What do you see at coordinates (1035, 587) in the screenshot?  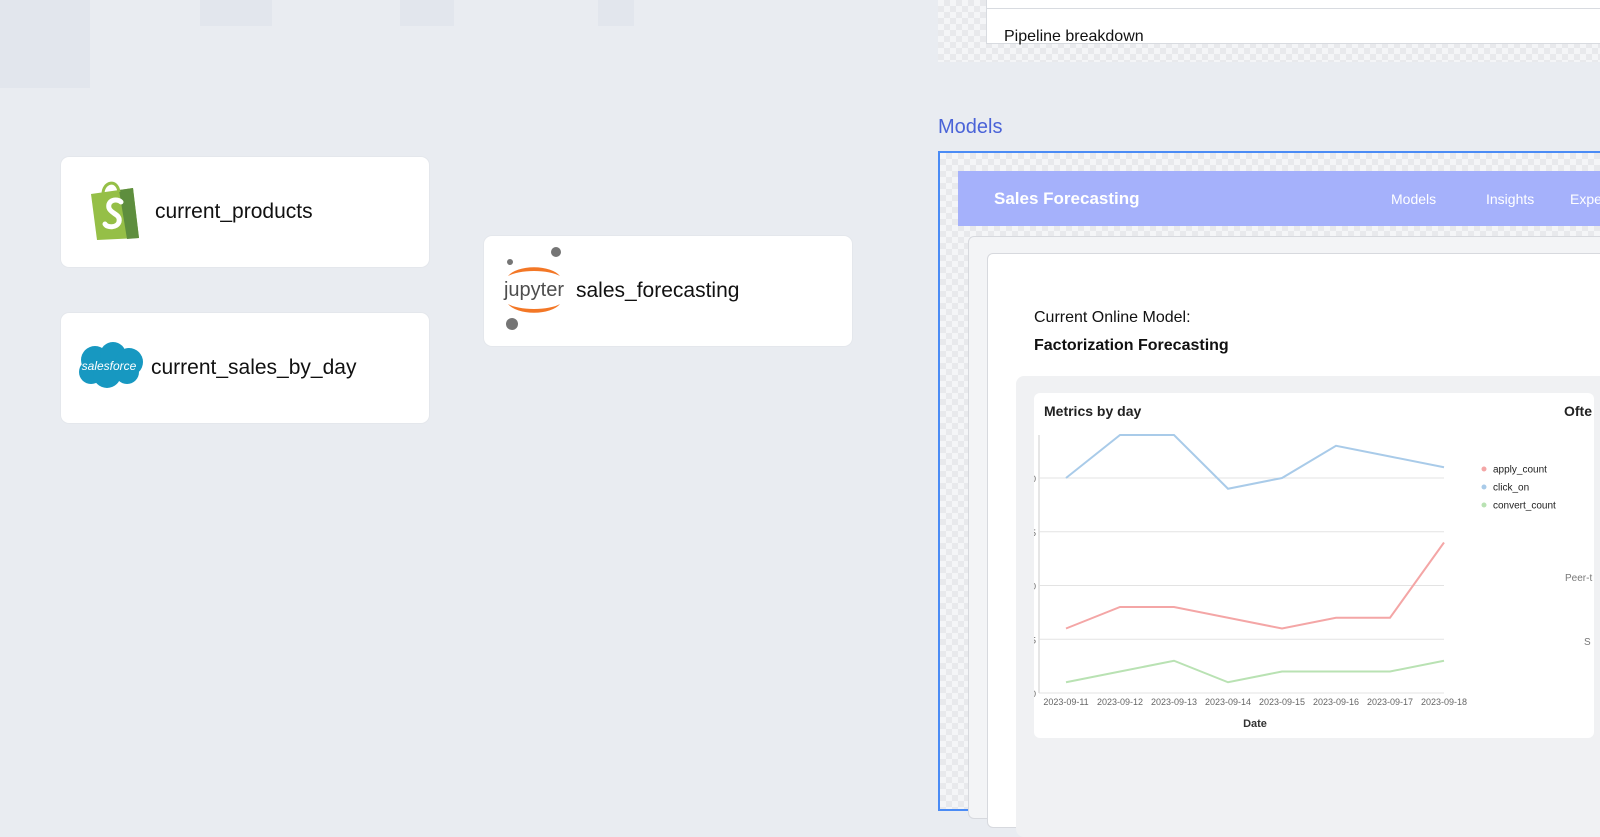 I see `y-tick-label: 10` at bounding box center [1035, 587].